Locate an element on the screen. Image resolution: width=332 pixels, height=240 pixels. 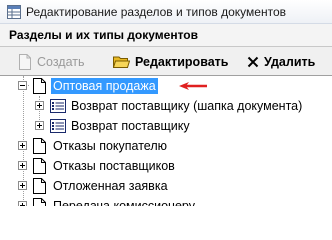
delete-button: Удалить is located at coordinates (281, 62).